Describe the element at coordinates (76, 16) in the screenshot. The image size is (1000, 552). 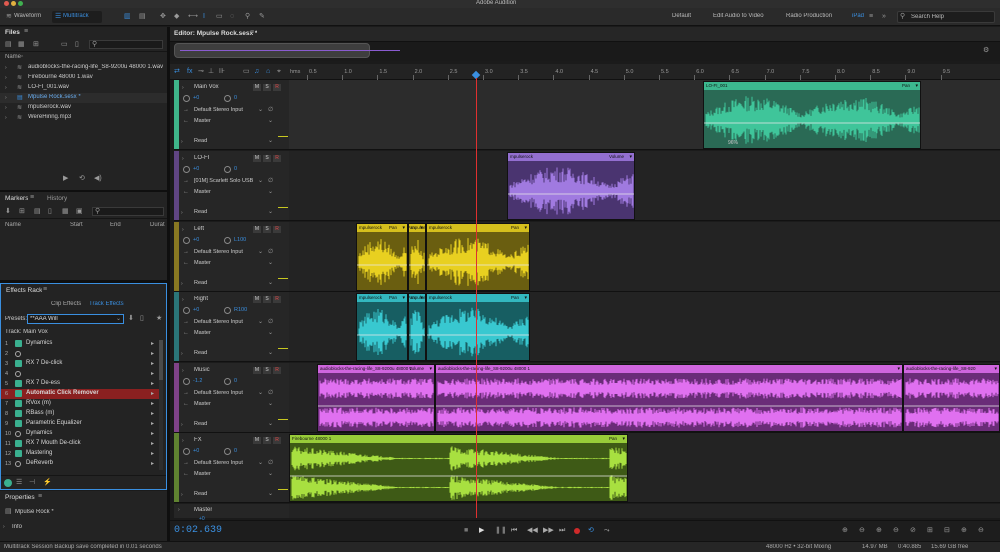
I see `tab-multitrack: Multitrack` at that location.